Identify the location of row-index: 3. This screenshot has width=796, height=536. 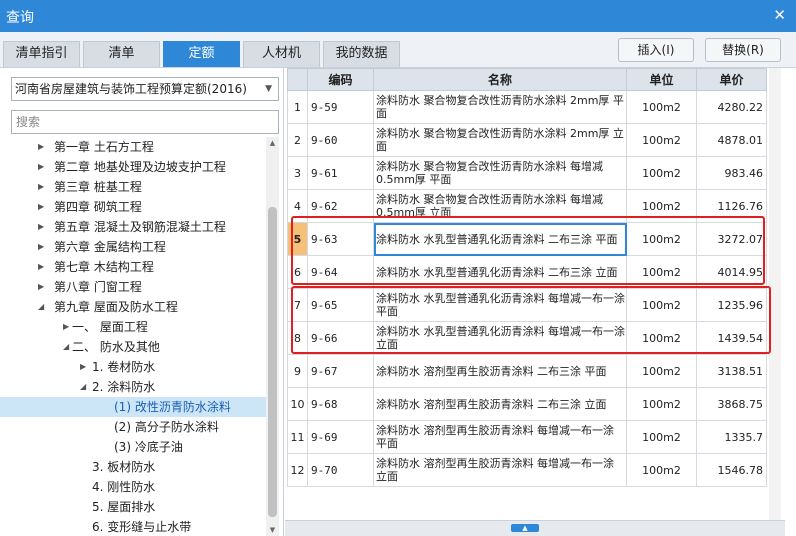
(297, 173).